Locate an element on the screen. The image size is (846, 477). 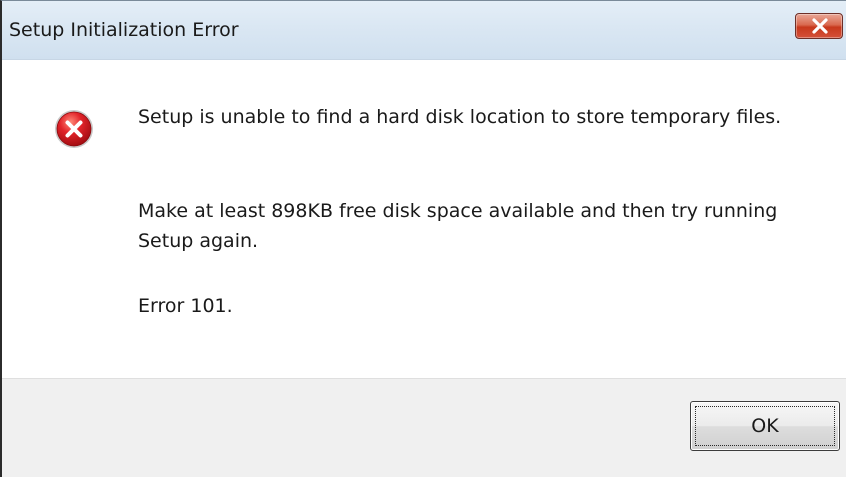
ok-button: OK is located at coordinates (765, 426).